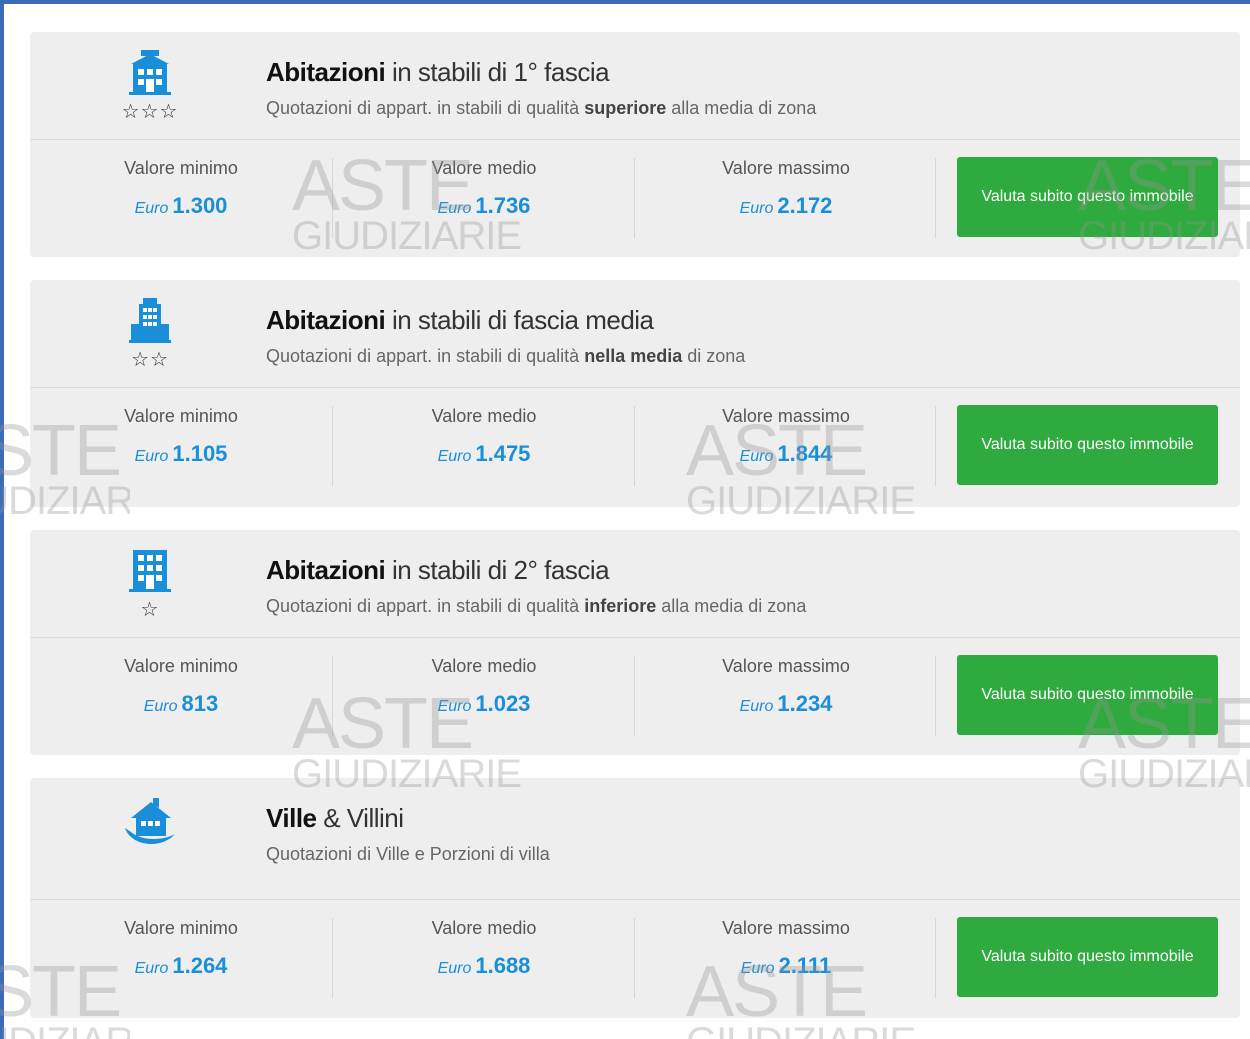 This screenshot has width=1250, height=1039. I want to click on value-min: Valore minimo Euro 1.300, so click(181, 198).